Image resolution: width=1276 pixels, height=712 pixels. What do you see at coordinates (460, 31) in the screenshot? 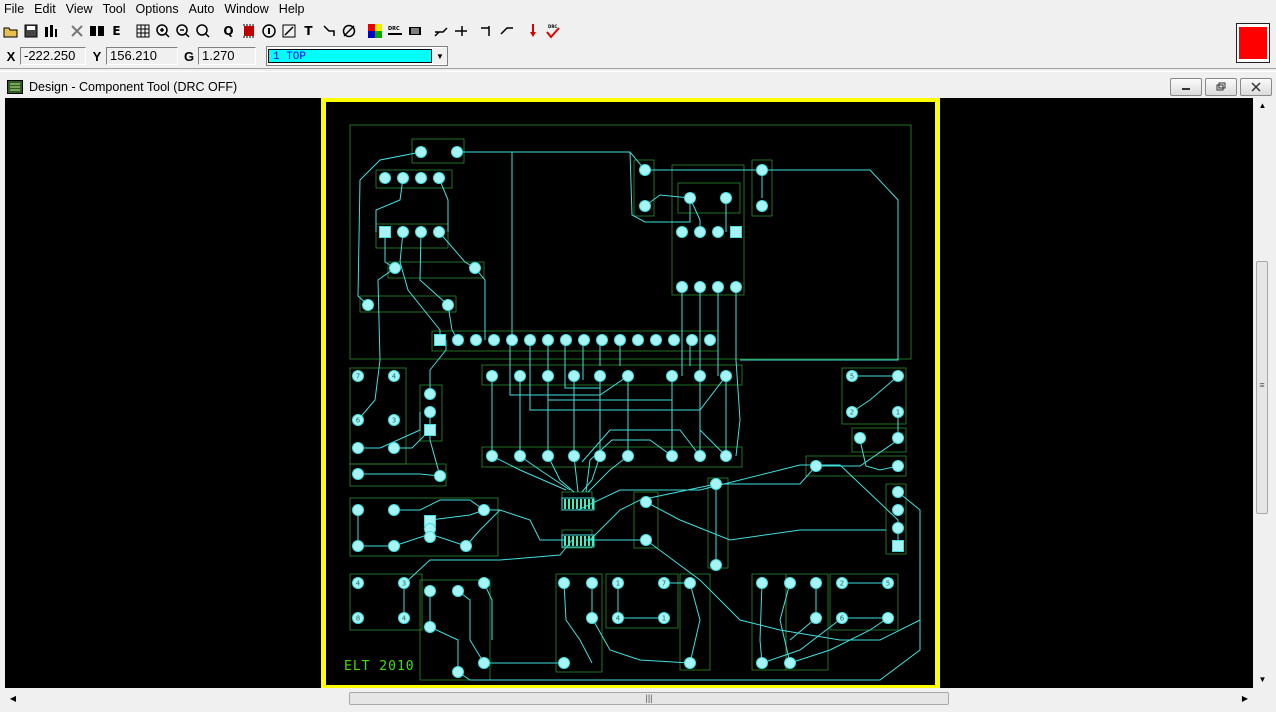
I see `split-icon` at bounding box center [460, 31].